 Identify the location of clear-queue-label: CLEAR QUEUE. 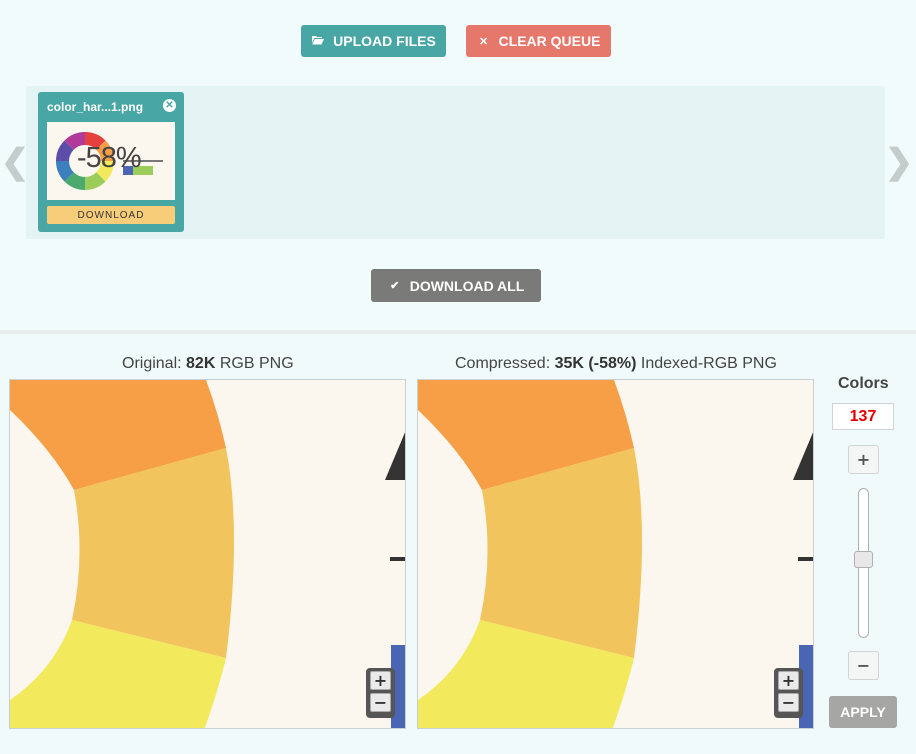
(549, 41).